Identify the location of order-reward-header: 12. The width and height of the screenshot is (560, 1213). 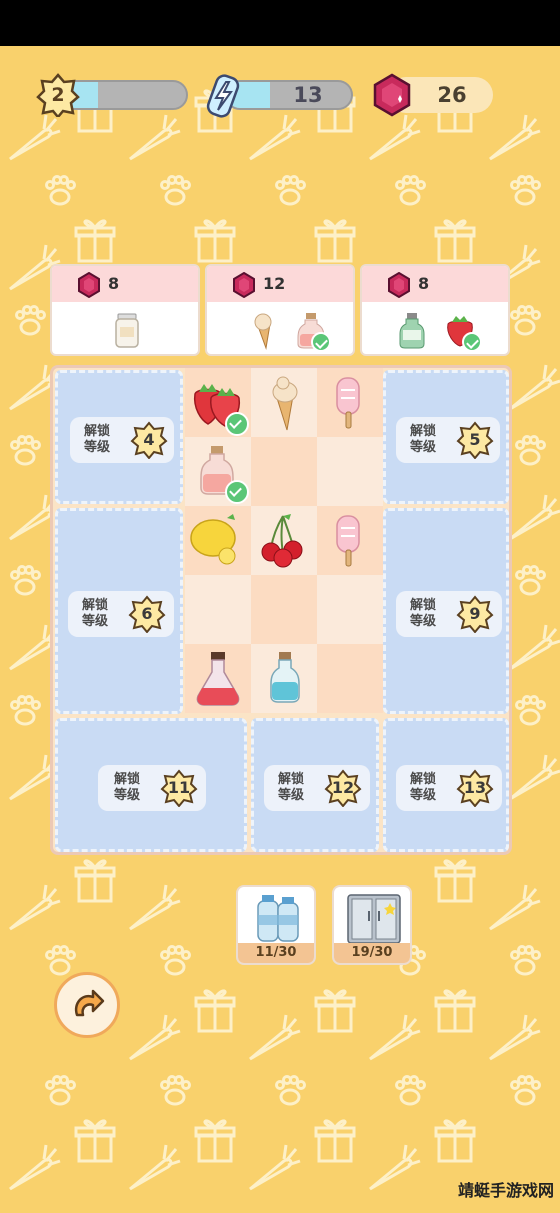
(280, 284).